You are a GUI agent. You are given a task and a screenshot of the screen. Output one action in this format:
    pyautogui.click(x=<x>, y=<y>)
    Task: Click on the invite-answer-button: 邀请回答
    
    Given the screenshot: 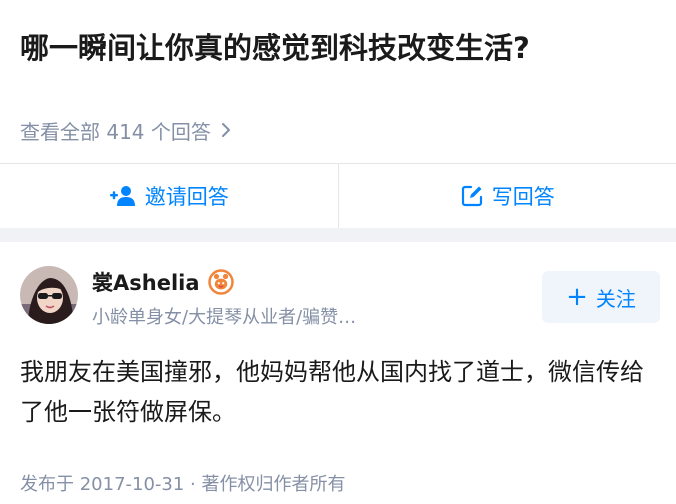 What is the action you would take?
    pyautogui.click(x=169, y=196)
    